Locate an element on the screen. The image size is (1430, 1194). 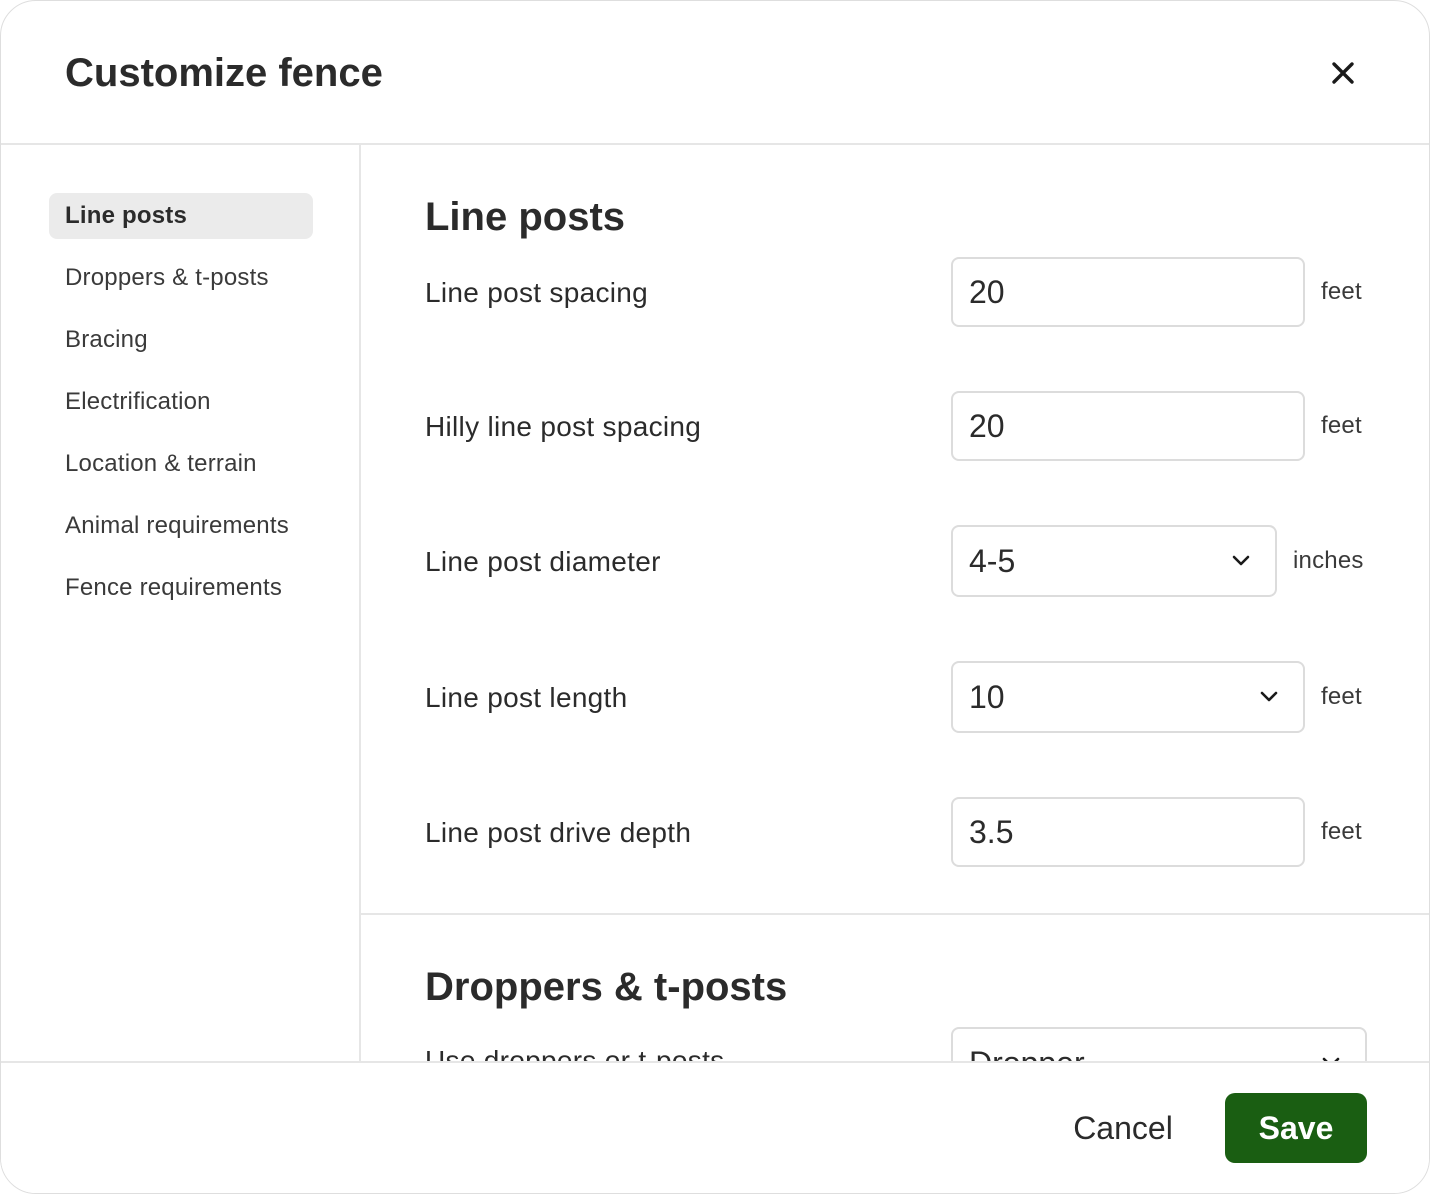
line-post-diameter-select: 4-5 is located at coordinates (1114, 561).